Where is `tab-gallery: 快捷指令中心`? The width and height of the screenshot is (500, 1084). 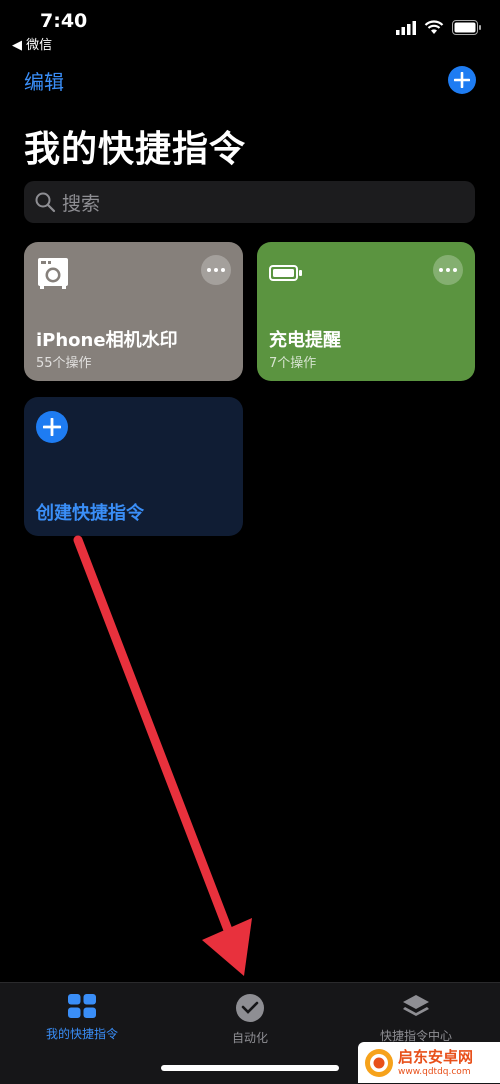
tab-gallery: 快捷指令中心 is located at coordinates (416, 1018).